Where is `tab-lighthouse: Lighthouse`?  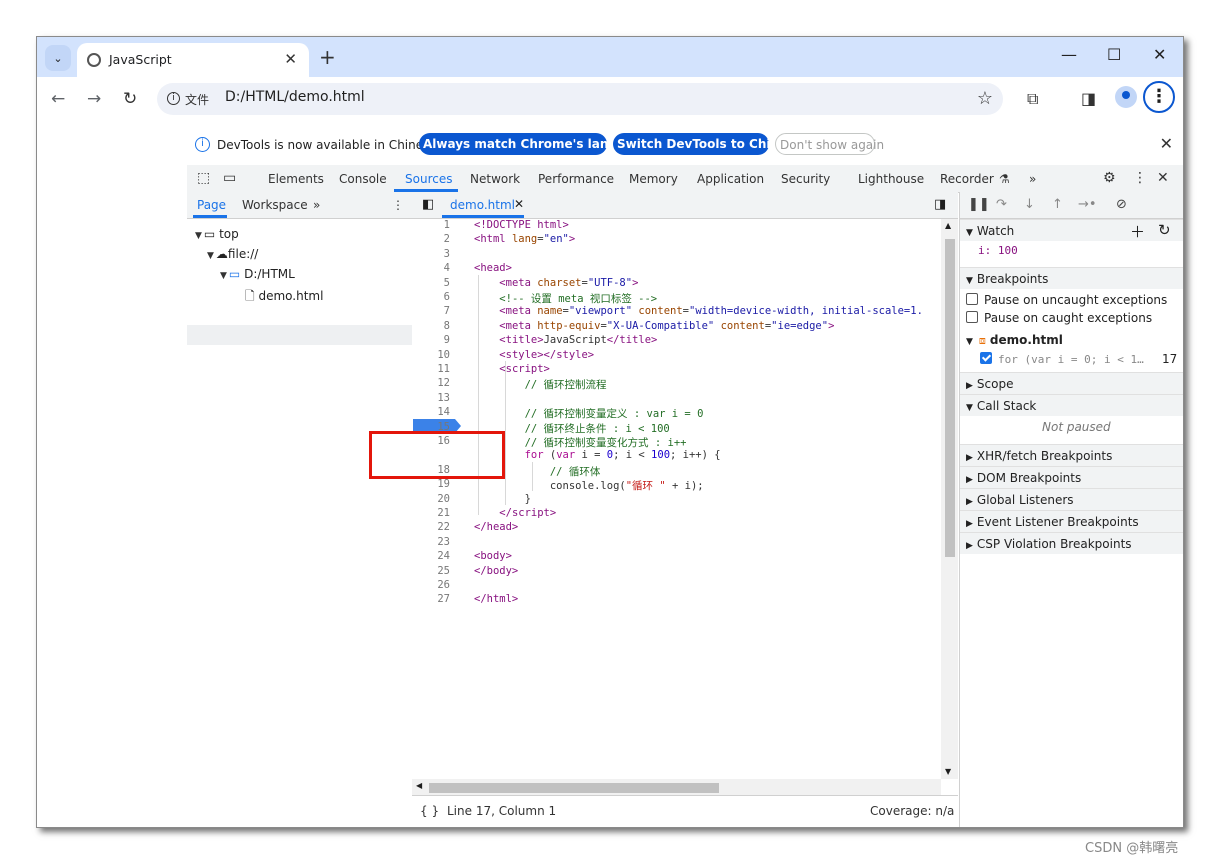 tab-lighthouse: Lighthouse is located at coordinates (891, 179).